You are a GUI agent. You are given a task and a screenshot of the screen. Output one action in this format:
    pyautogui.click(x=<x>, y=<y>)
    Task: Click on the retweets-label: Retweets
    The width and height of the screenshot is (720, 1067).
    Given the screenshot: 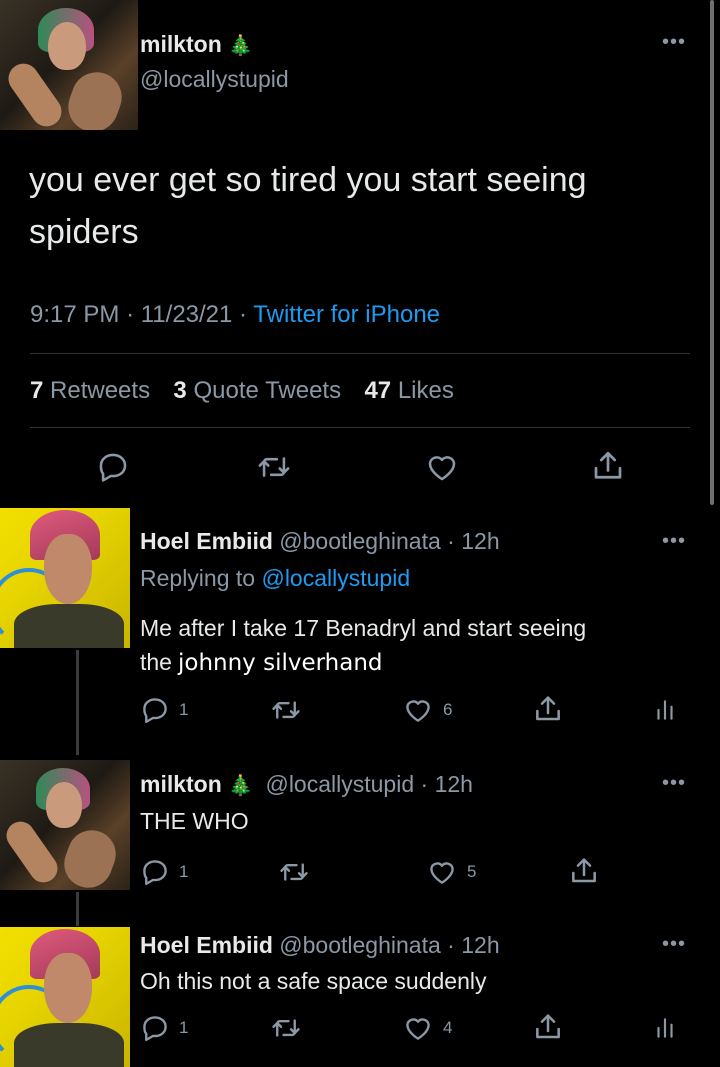 What is the action you would take?
    pyautogui.click(x=100, y=390)
    